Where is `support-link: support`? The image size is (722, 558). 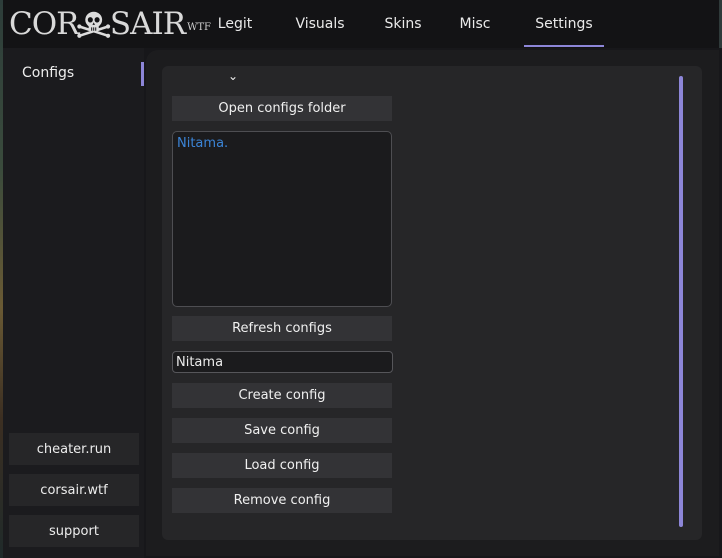 support-link: support is located at coordinates (74, 531).